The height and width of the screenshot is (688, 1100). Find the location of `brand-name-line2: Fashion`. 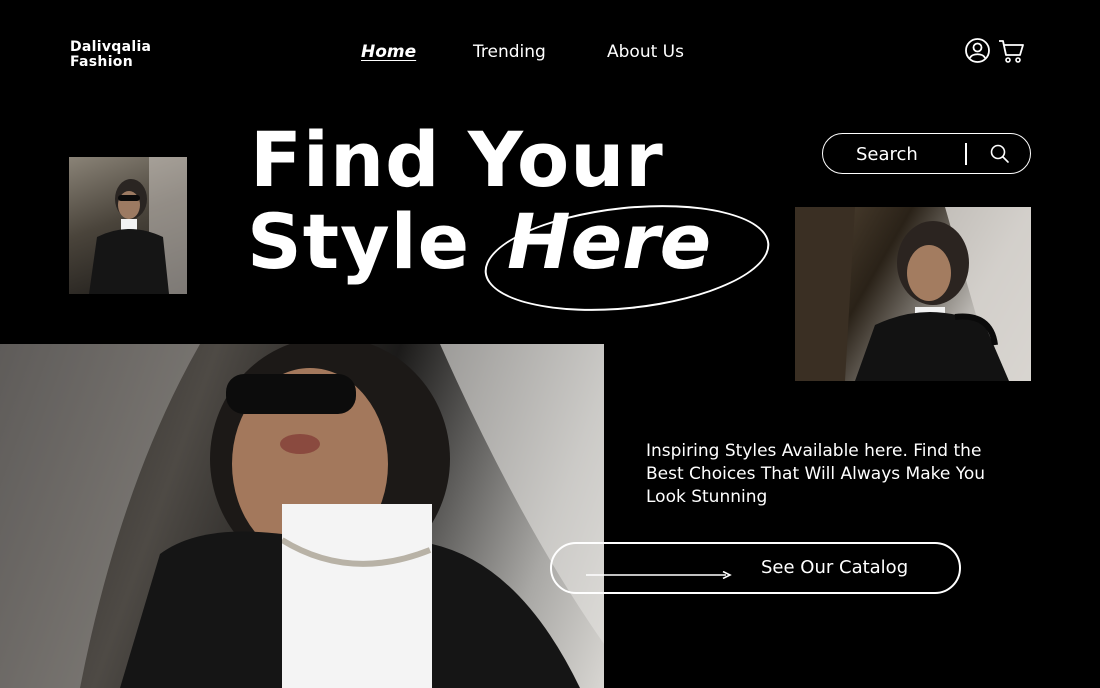

brand-name-line2: Fashion is located at coordinates (101, 62).